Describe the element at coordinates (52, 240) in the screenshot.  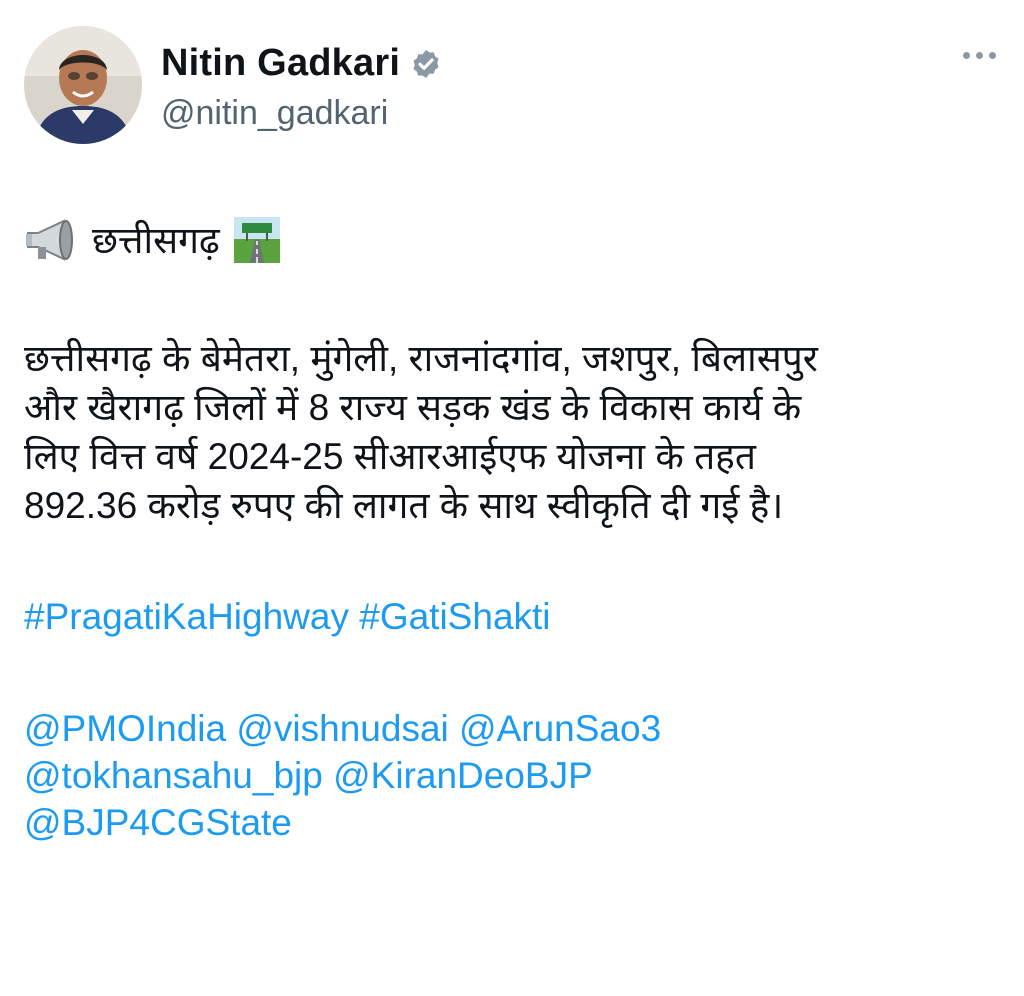
I see `megaphone-icon` at that location.